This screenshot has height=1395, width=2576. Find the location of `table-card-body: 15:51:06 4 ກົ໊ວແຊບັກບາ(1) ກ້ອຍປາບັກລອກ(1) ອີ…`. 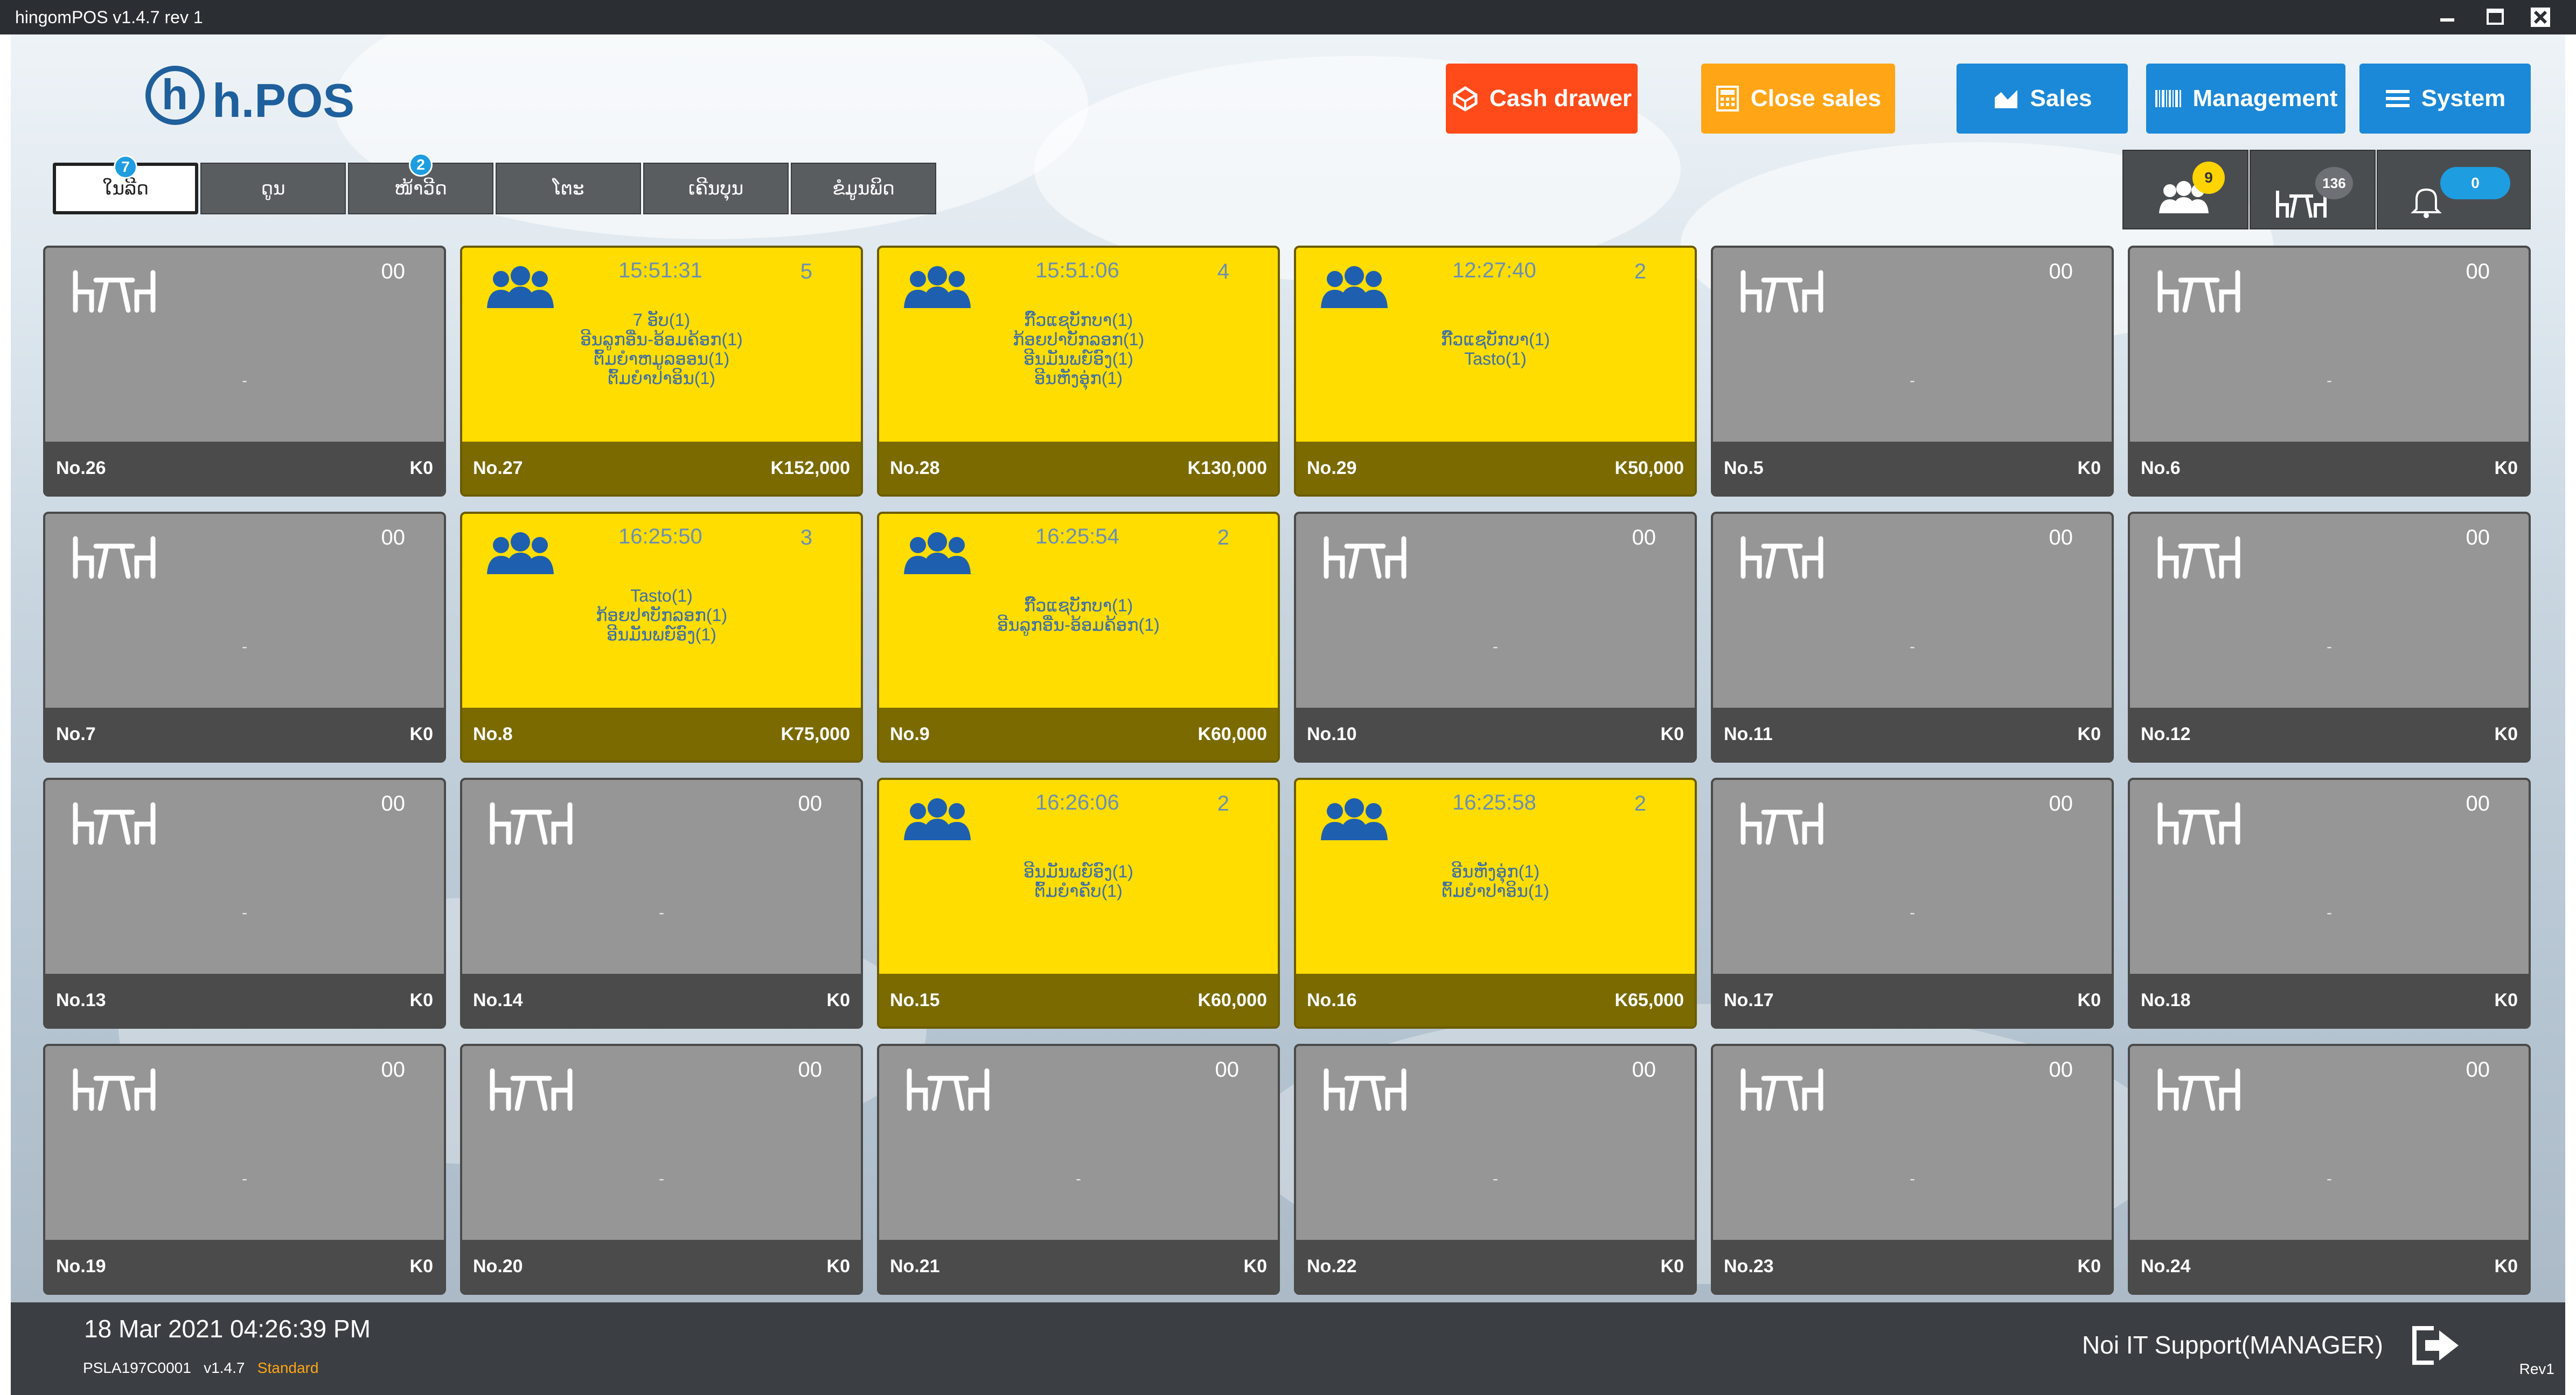

table-card-body: 15:51:06 4 ກົ໊ວແຊບັກບາ(1) ກ້ອຍປາບັກລອກ(1) ອີ… is located at coordinates (1079, 346).